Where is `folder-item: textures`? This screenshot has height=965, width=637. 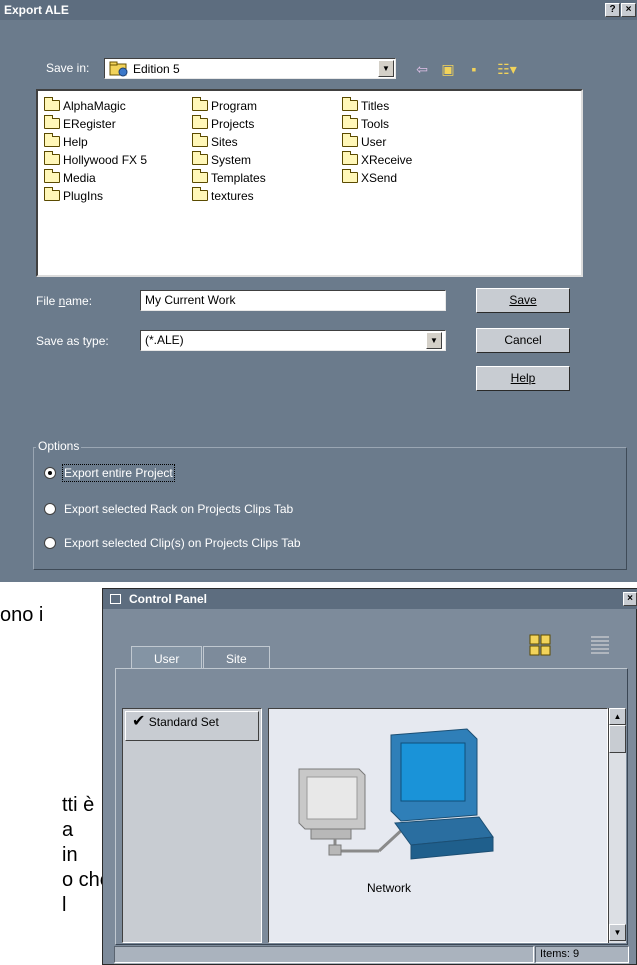 folder-item: textures is located at coordinates (229, 196).